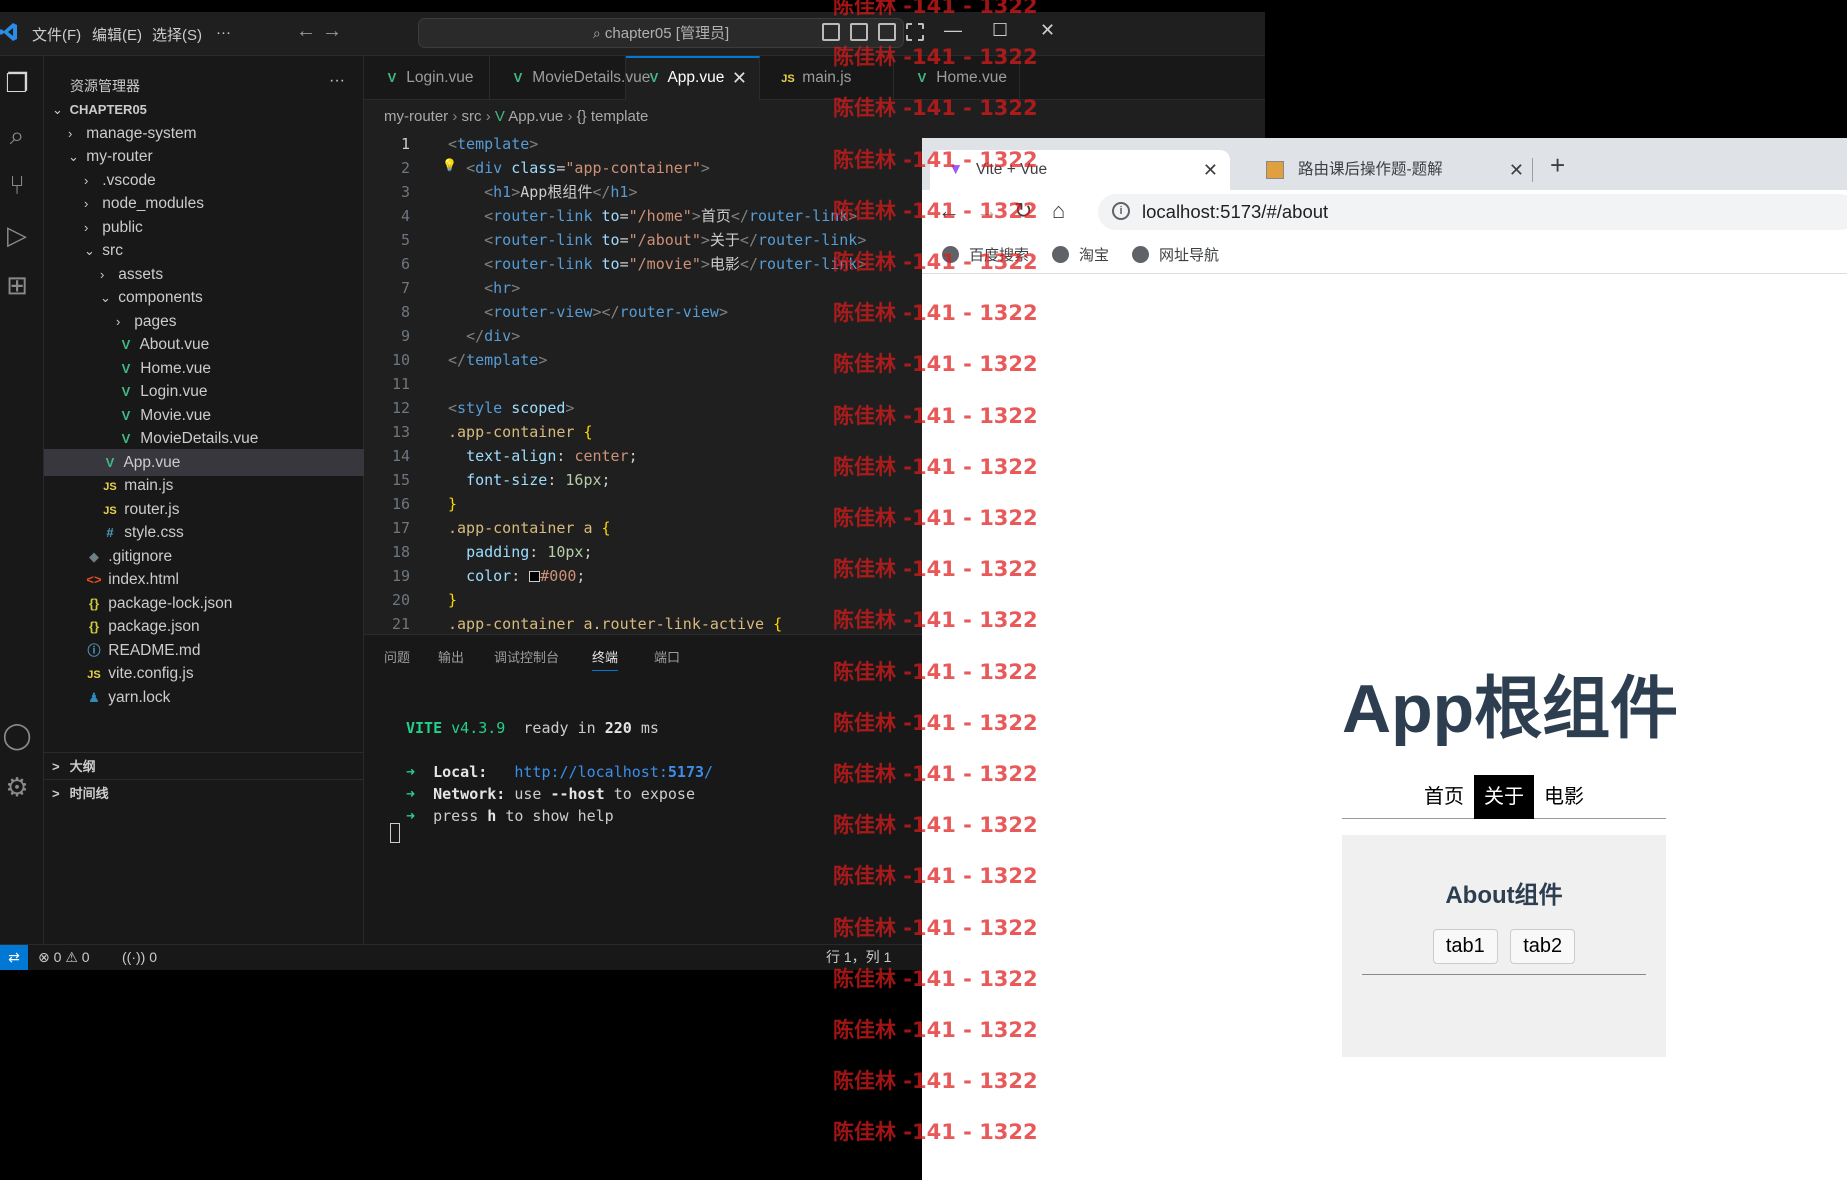  I want to click on toggle-secondary-sidebar-icon, so click(887, 32).